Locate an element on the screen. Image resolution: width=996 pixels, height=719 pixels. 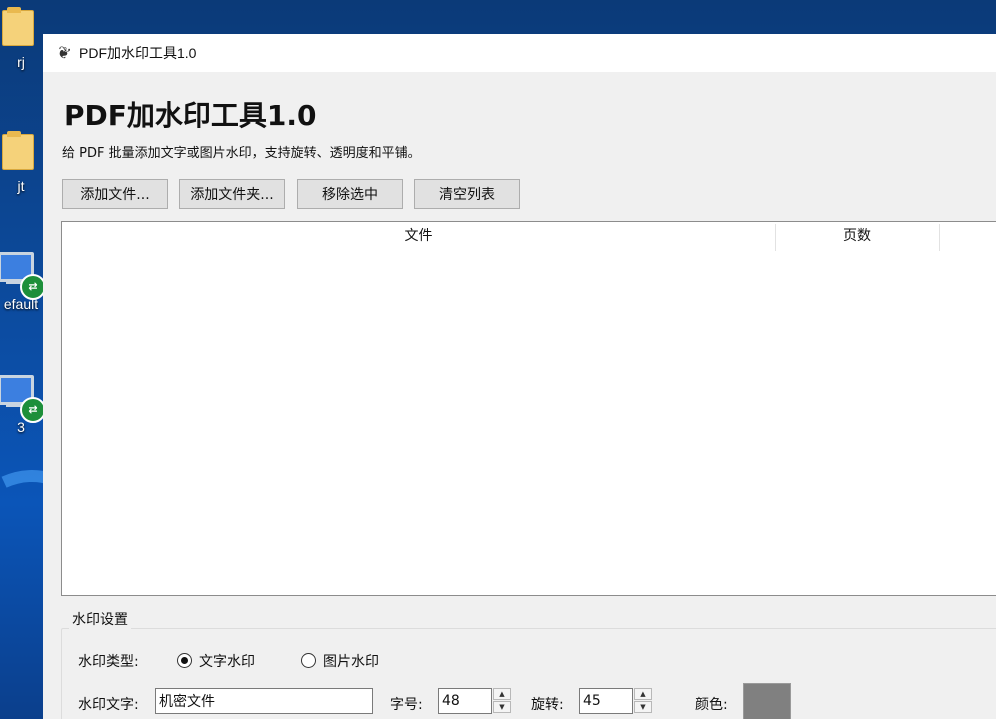
rotation-stepper: ▲ ▼ is located at coordinates (643, 701).